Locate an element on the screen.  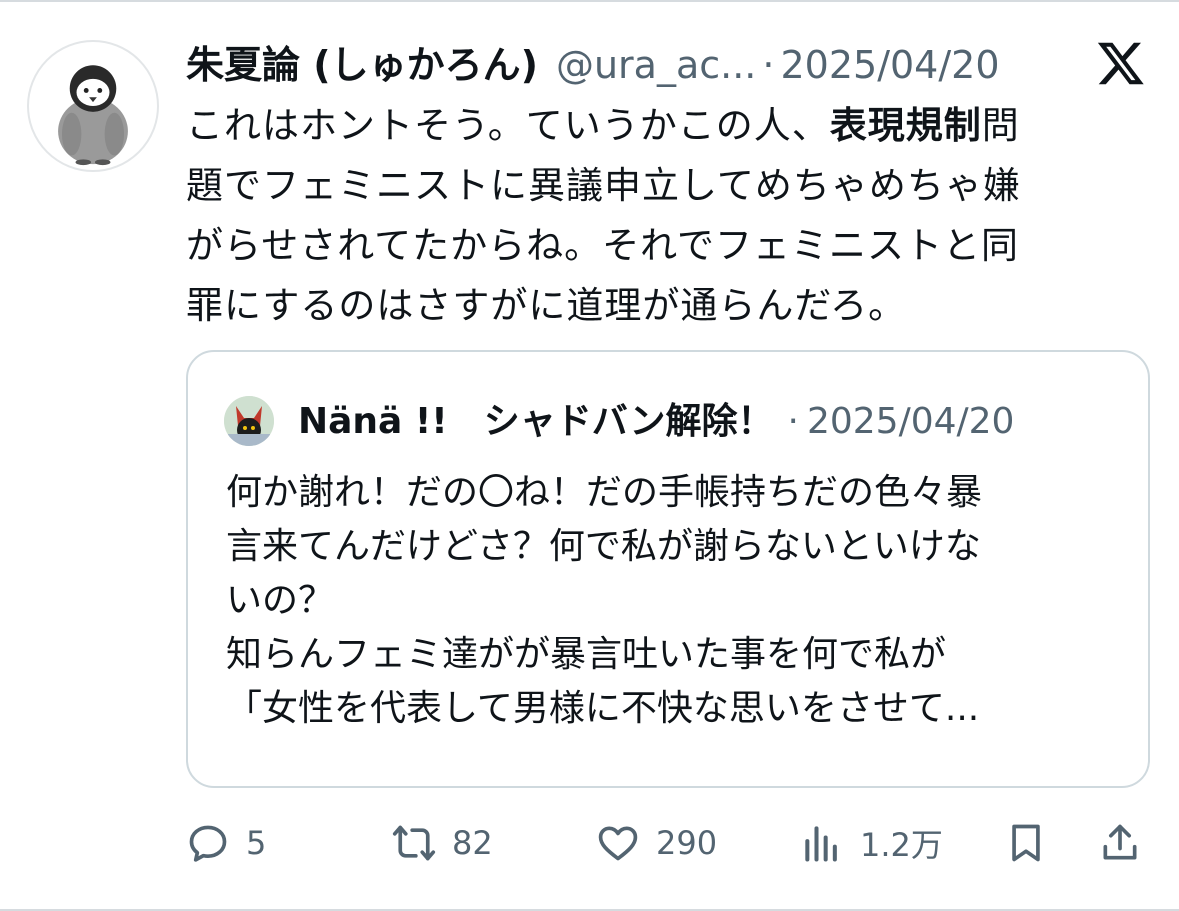
repost-count: 82 is located at coordinates (472, 843).